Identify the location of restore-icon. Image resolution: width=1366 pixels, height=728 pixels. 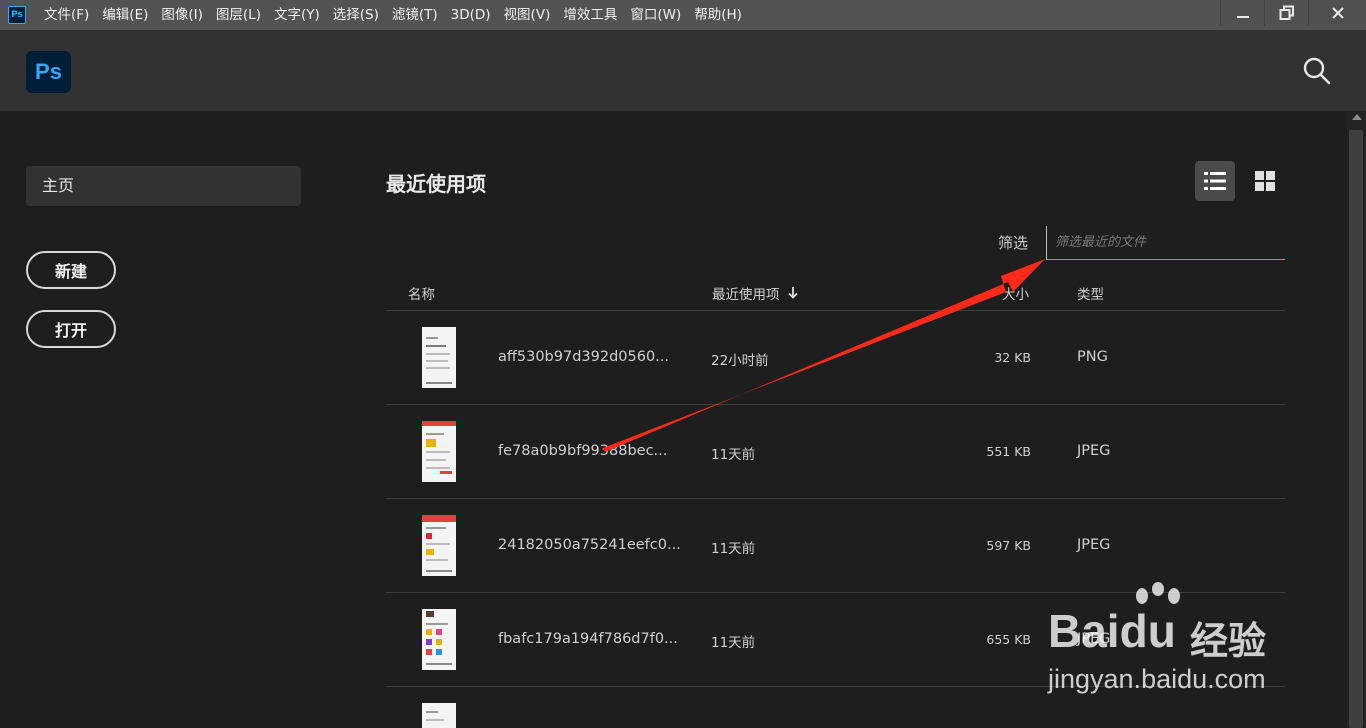
(1286, 12).